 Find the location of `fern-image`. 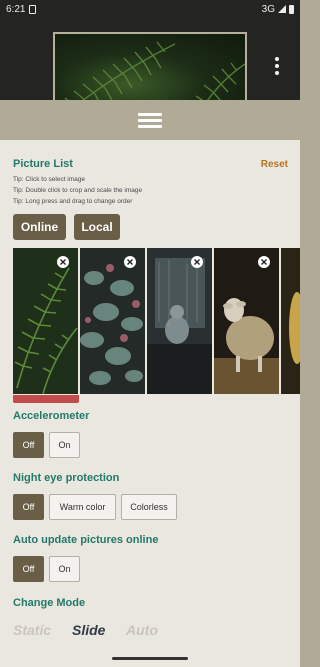

fern-image is located at coordinates (45, 321).